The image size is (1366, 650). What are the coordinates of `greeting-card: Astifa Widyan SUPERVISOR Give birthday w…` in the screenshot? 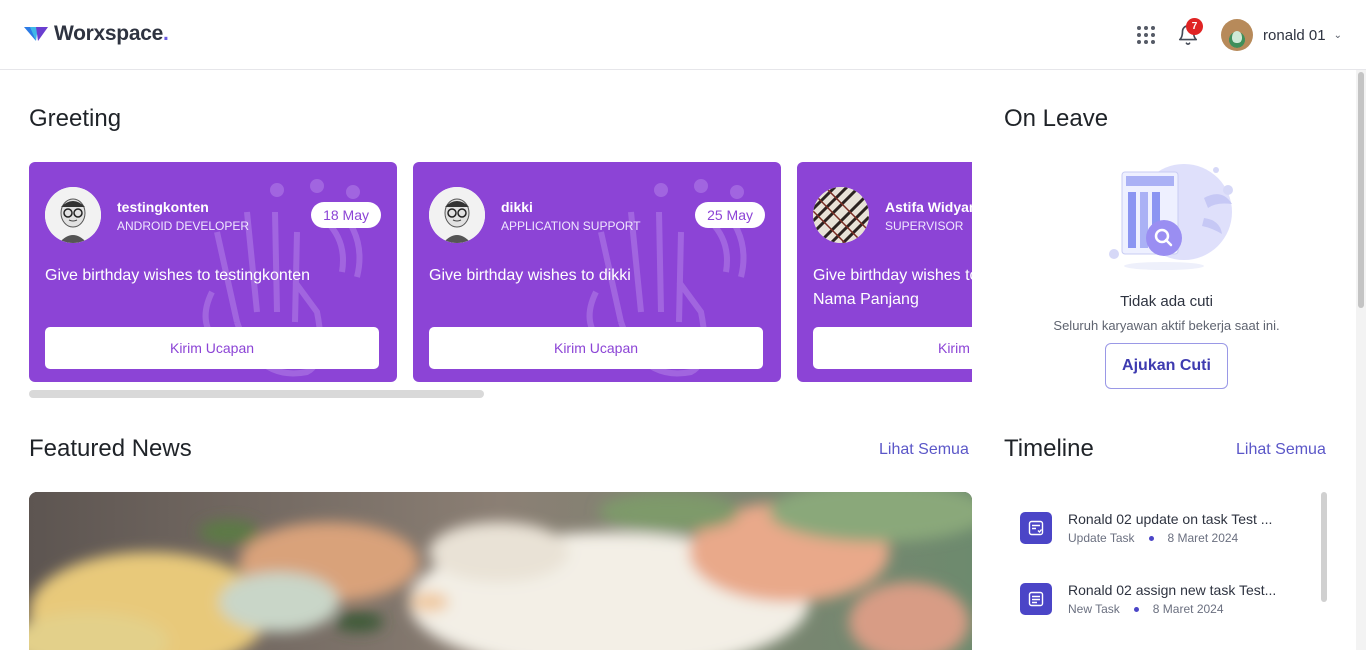 It's located at (884, 272).